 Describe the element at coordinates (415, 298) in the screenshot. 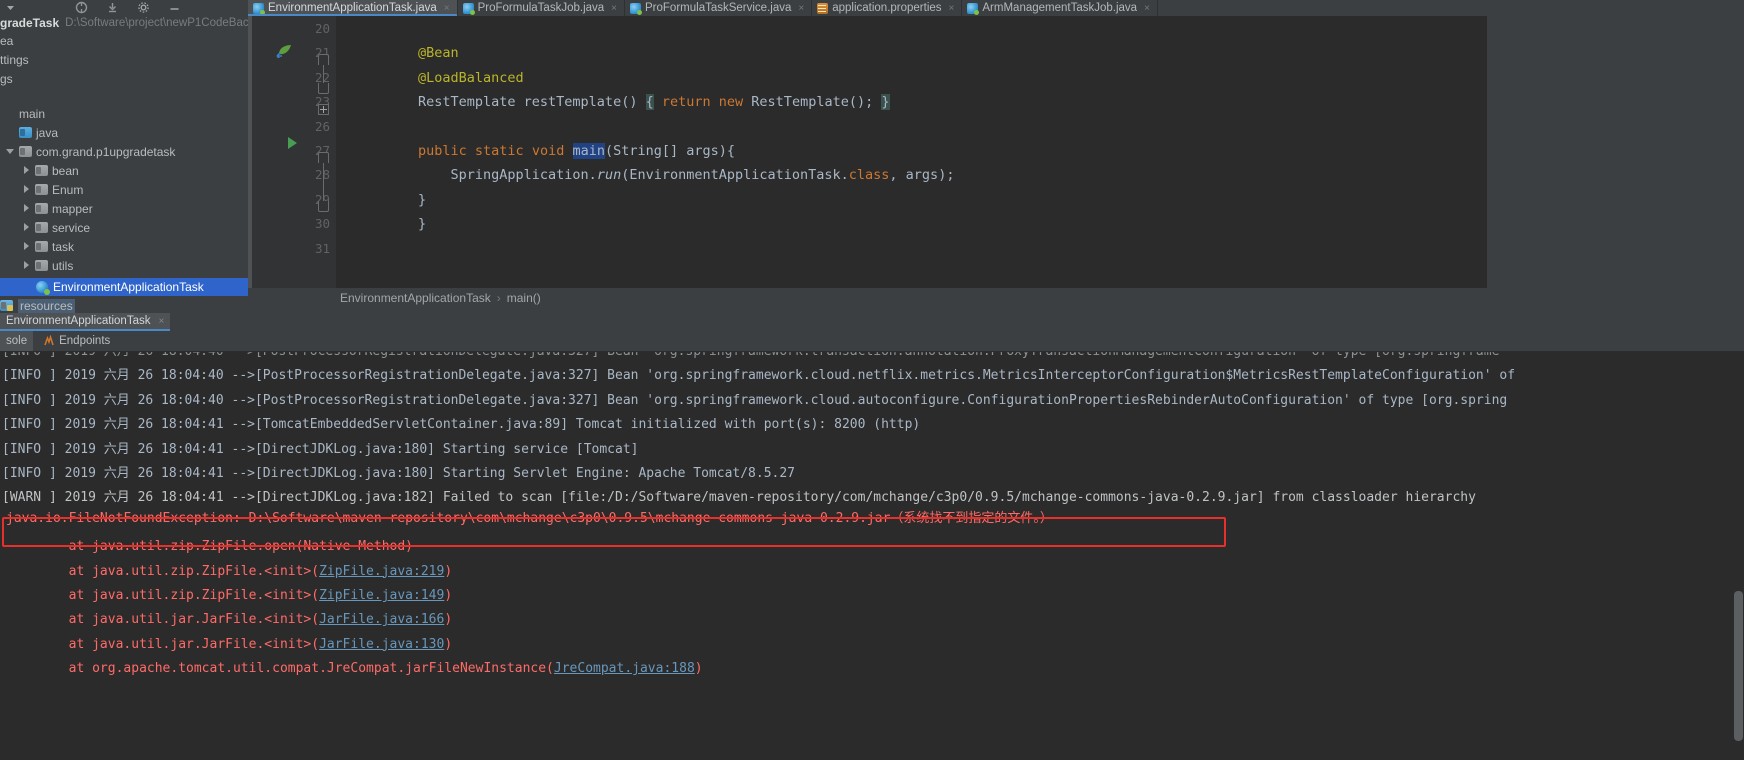

I see `breadcrumb-item-0: EnvironmentApplicationTask` at that location.